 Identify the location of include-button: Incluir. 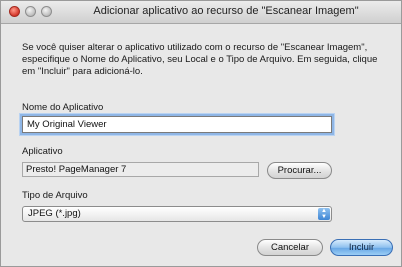
(361, 247).